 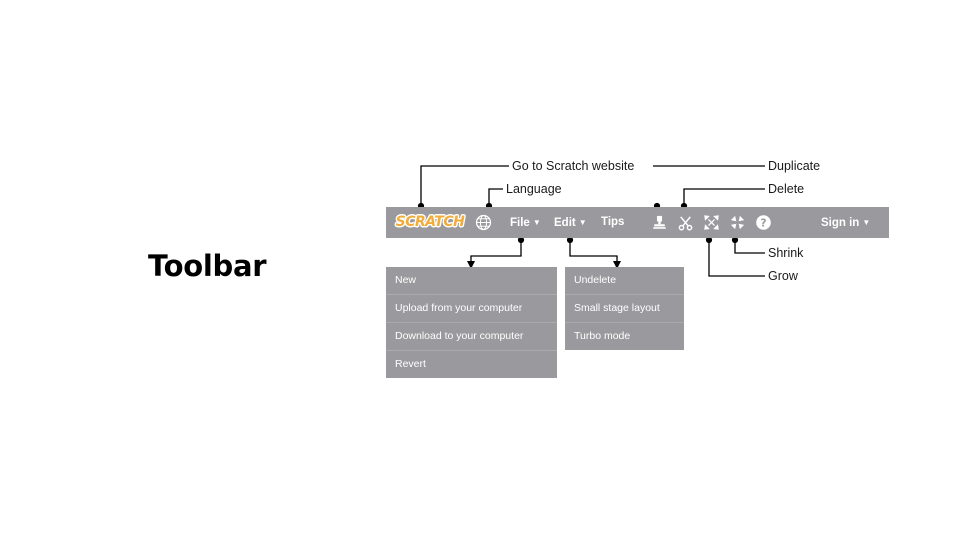 I want to click on page-title: Toolbar, so click(x=207, y=266).